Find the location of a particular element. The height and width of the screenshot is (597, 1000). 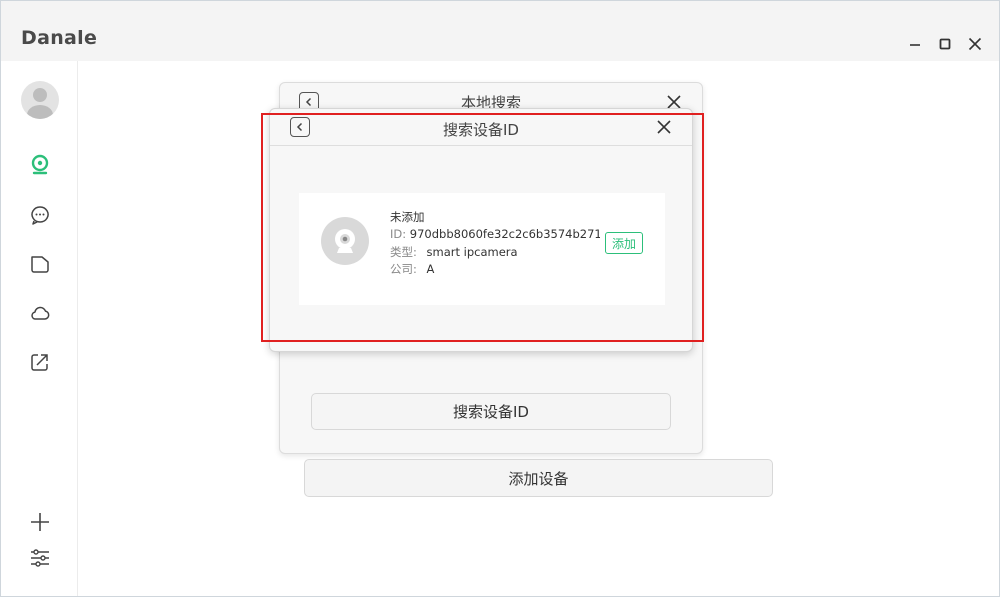

cloud-icon is located at coordinates (40, 313).